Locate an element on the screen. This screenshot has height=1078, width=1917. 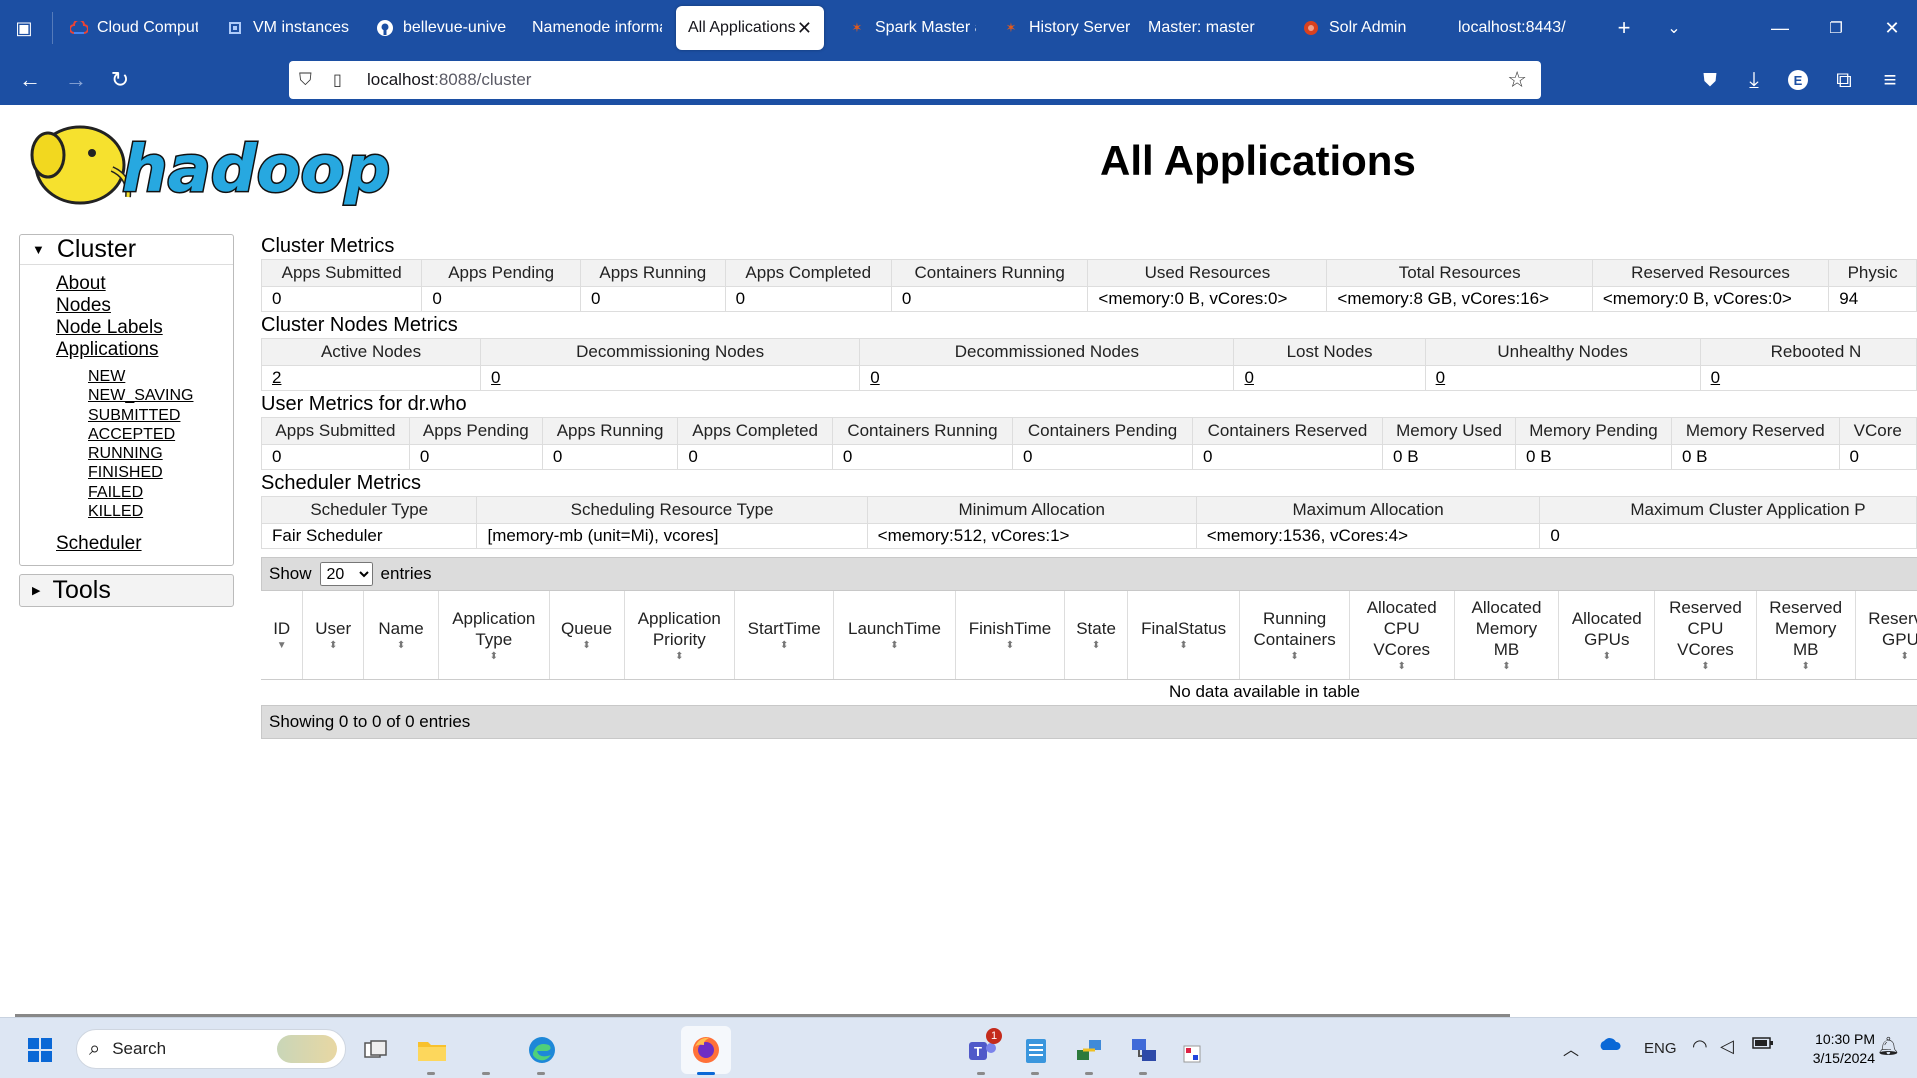
show-hidden-icons-chevron-icon: ︿ is located at coordinates (1571, 1048).